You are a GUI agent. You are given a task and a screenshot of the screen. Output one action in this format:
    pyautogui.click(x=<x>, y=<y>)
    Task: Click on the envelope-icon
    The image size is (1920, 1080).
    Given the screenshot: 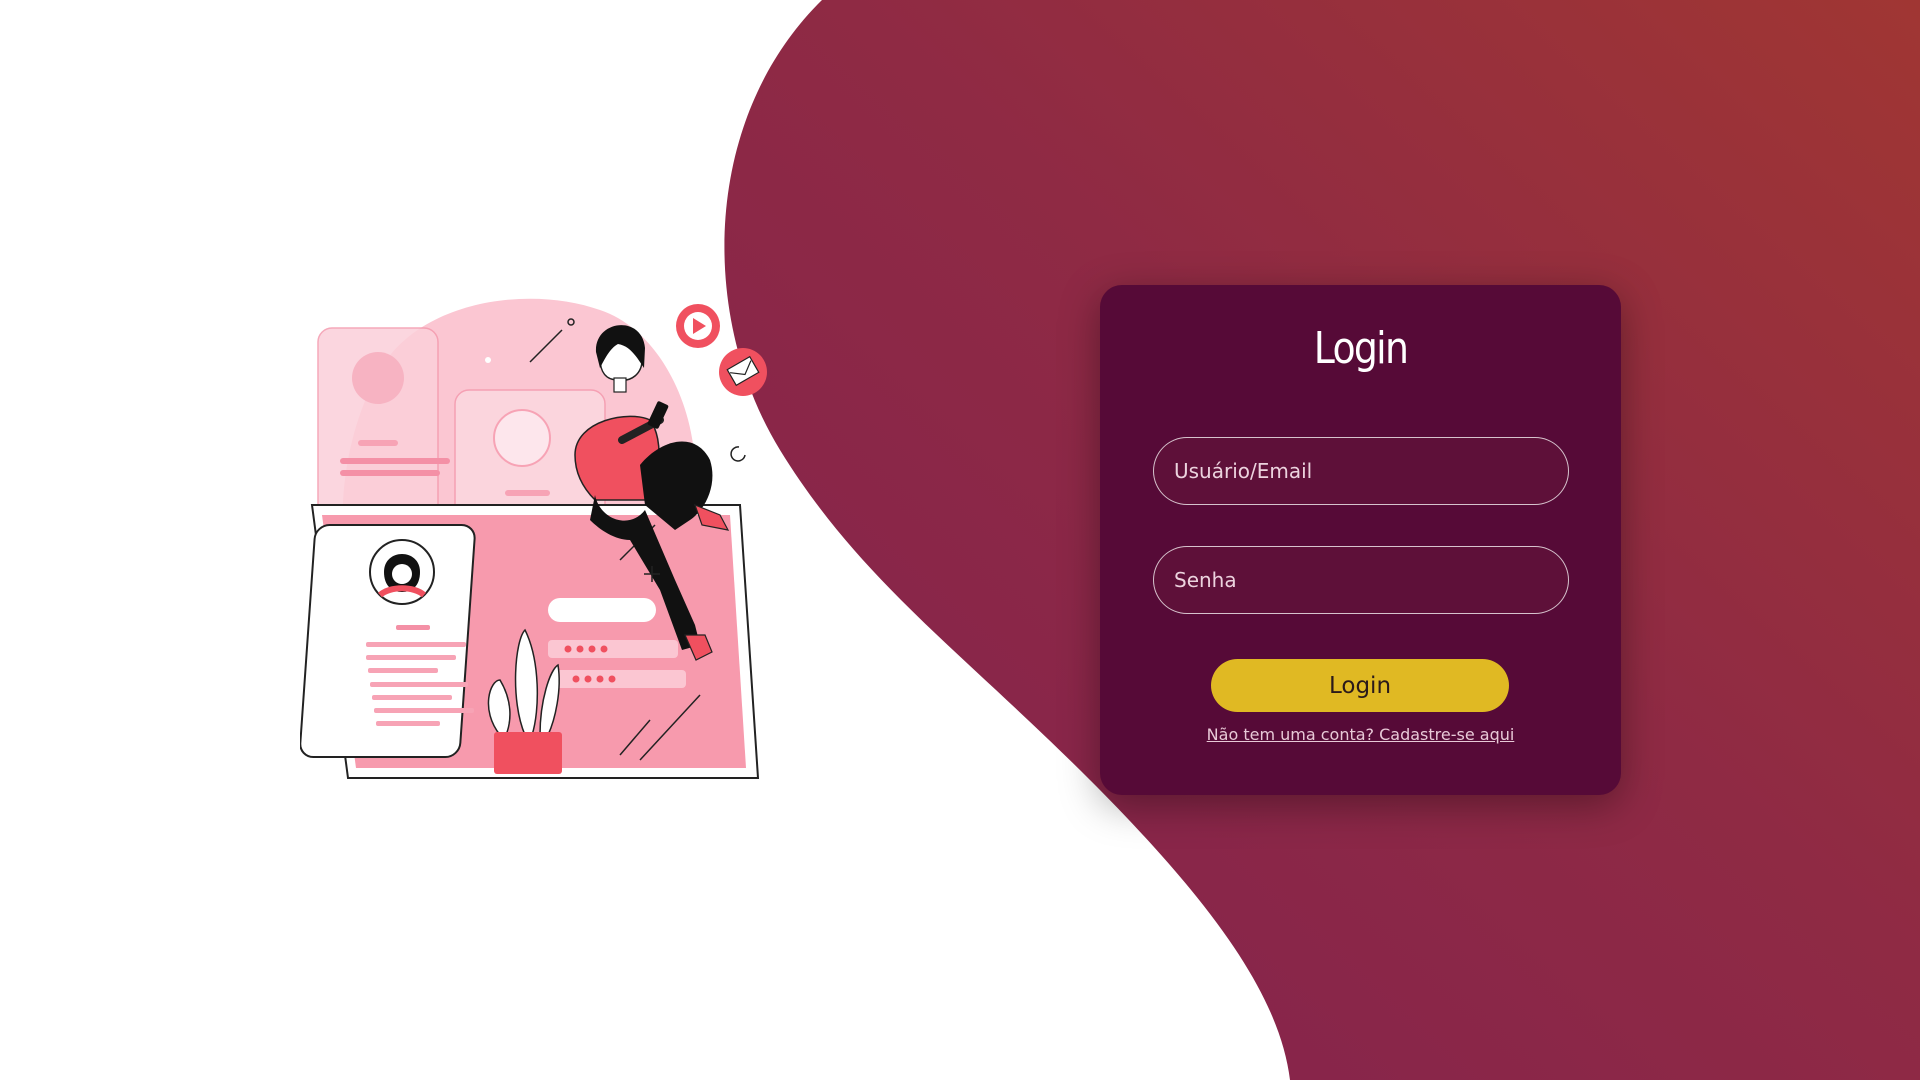 What is the action you would take?
    pyautogui.click(x=743, y=372)
    